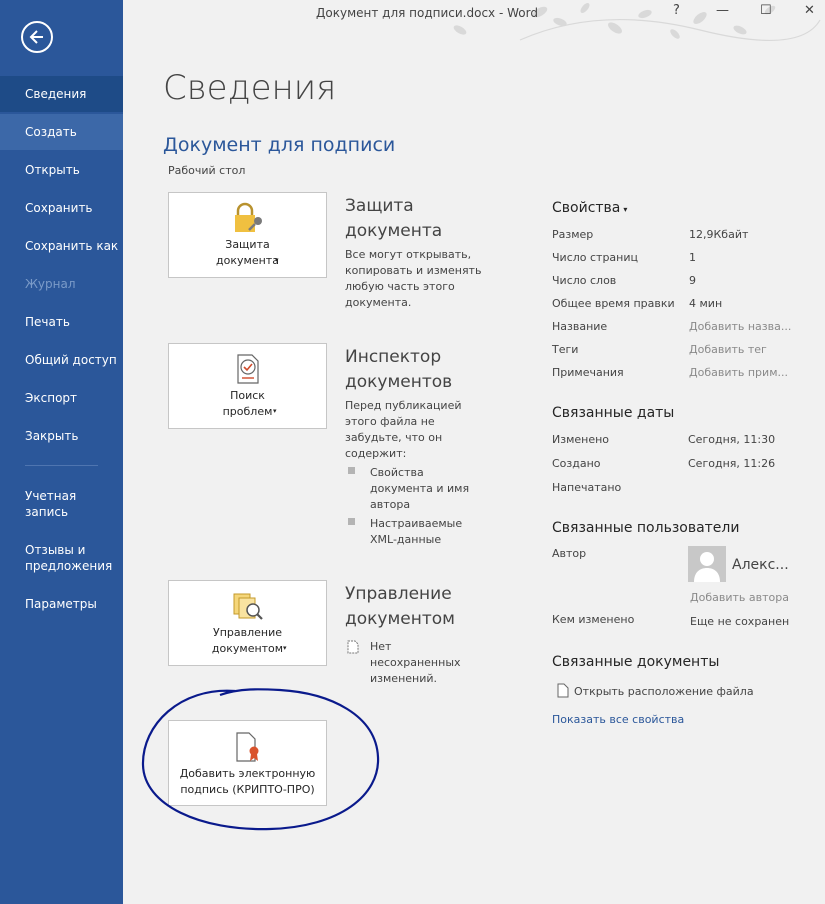 This screenshot has height=904, width=825. What do you see at coordinates (766, 10) in the screenshot?
I see `maximize-button: ☐` at bounding box center [766, 10].